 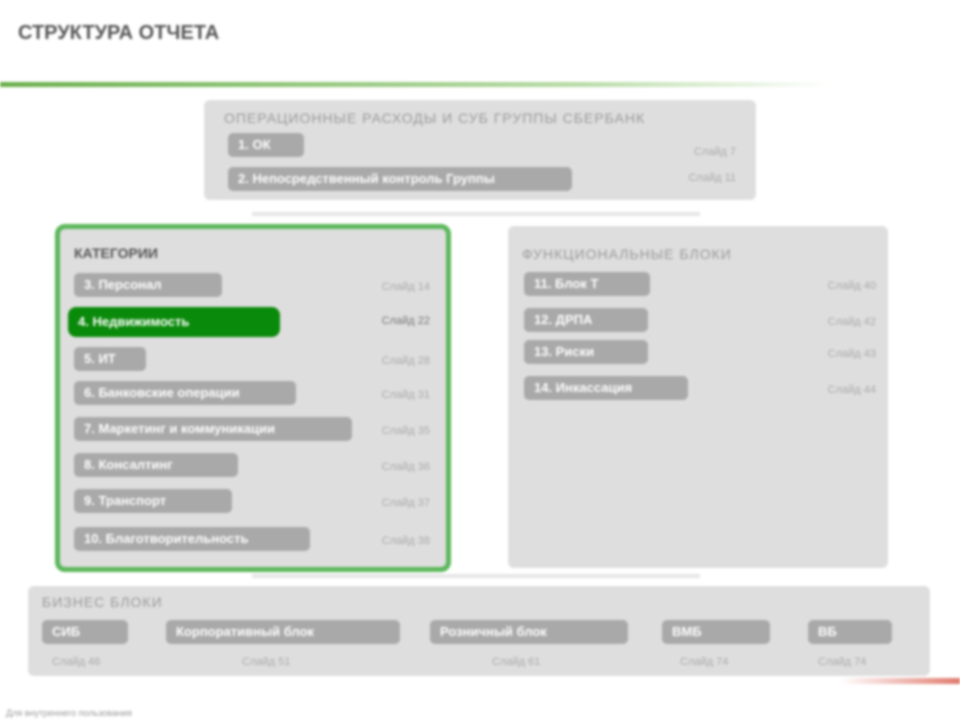 What do you see at coordinates (406, 361) in the screenshot?
I see `slide-ref: Слайд 28` at bounding box center [406, 361].